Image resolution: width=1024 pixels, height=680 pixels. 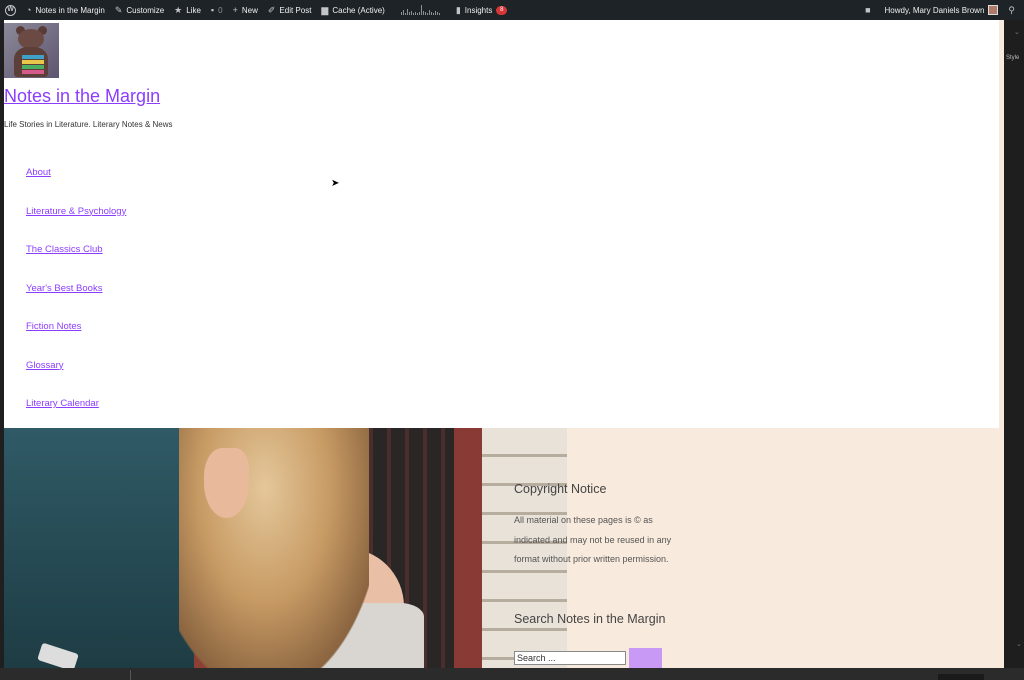 What do you see at coordinates (993, 10) in the screenshot?
I see `avatar` at bounding box center [993, 10].